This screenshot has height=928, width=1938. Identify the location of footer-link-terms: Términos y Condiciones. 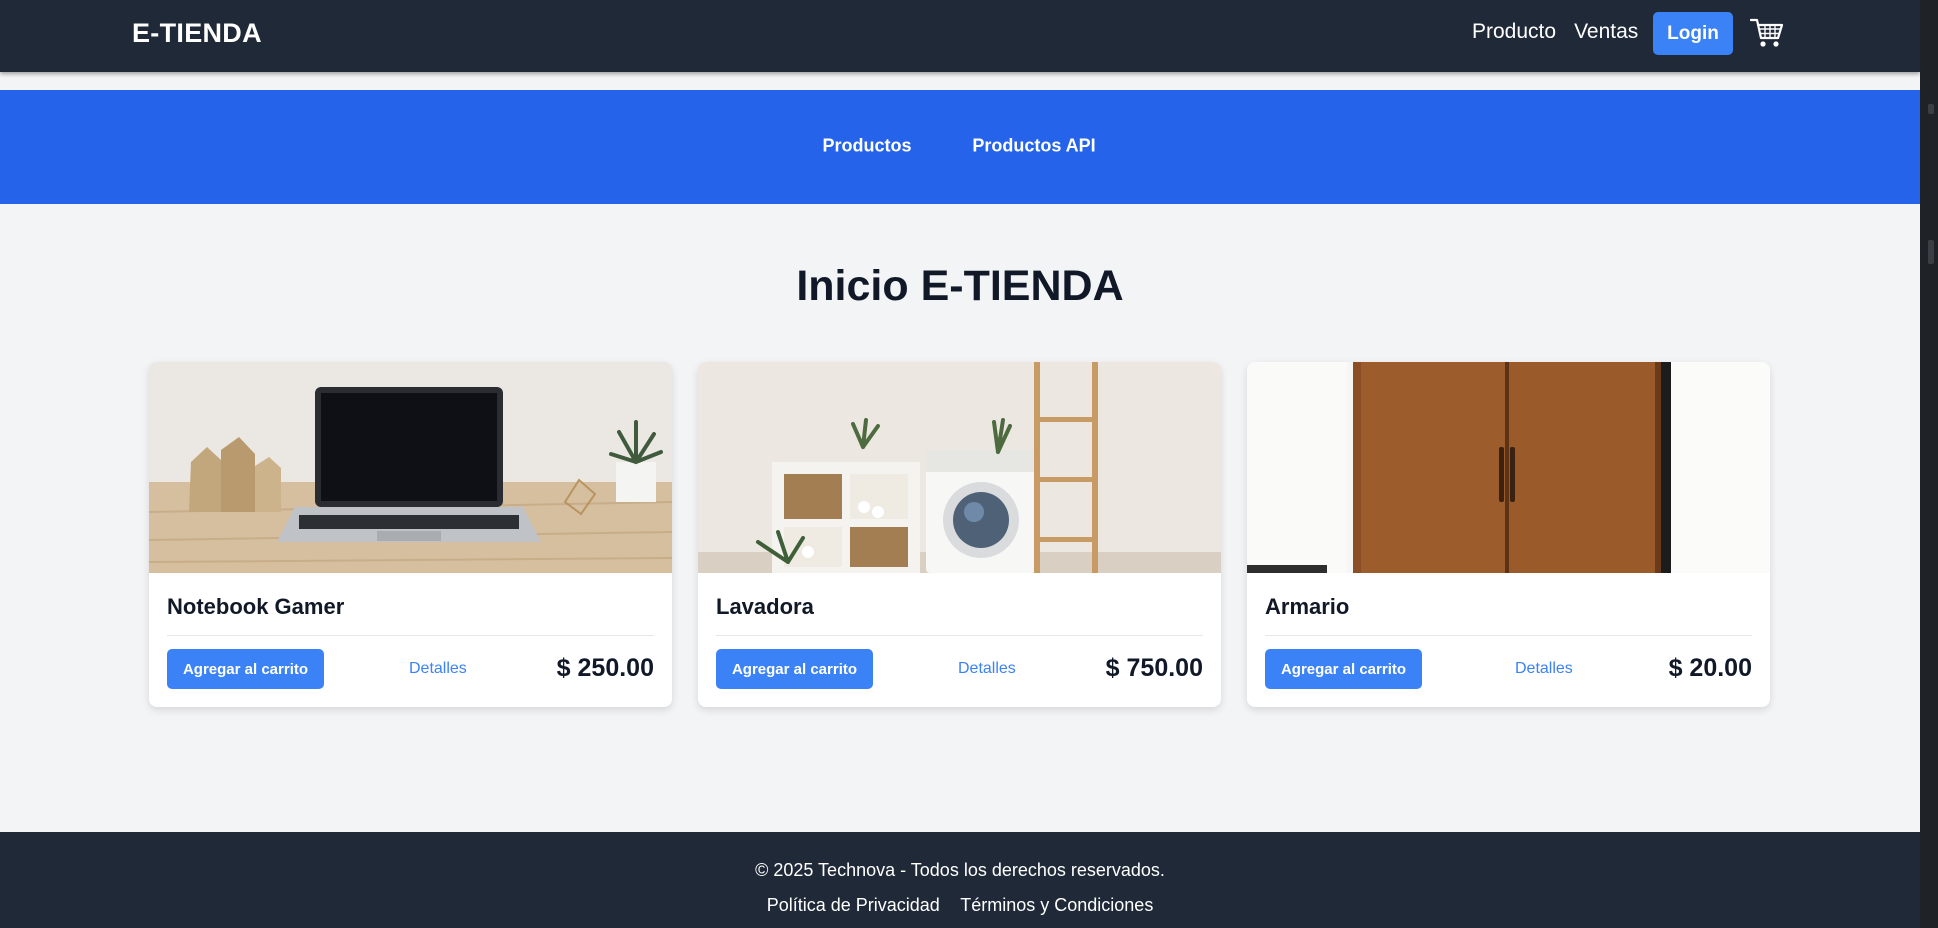
(1056, 905).